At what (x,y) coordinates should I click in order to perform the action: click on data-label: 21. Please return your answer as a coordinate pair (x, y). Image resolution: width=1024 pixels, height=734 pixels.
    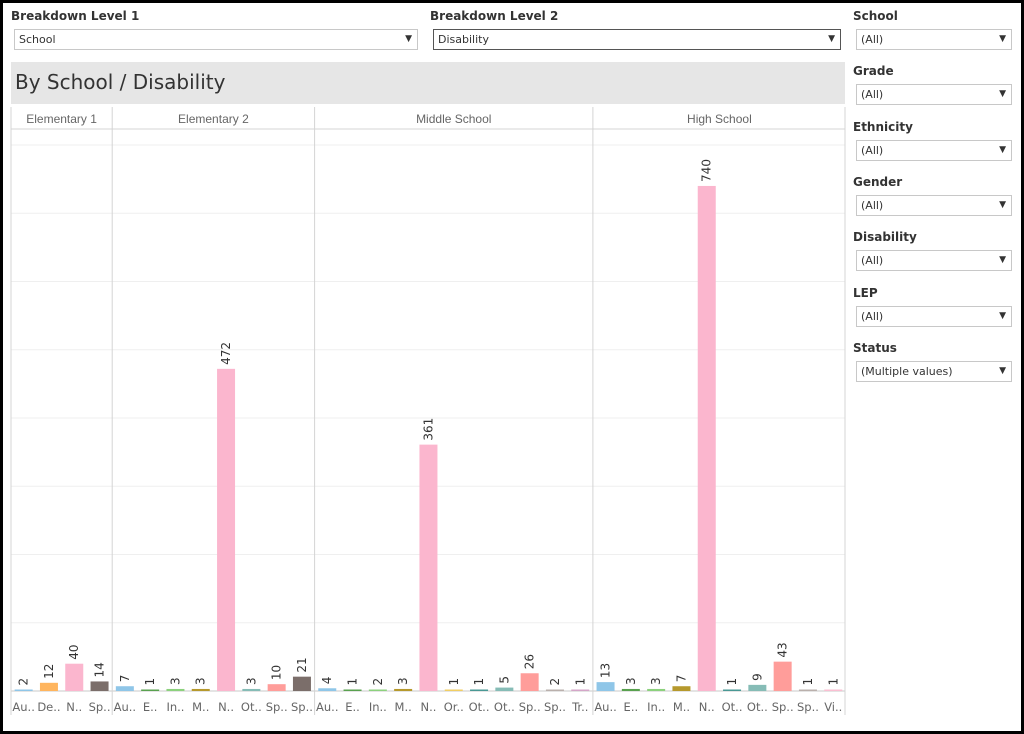
    Looking at the image, I should click on (302, 664).